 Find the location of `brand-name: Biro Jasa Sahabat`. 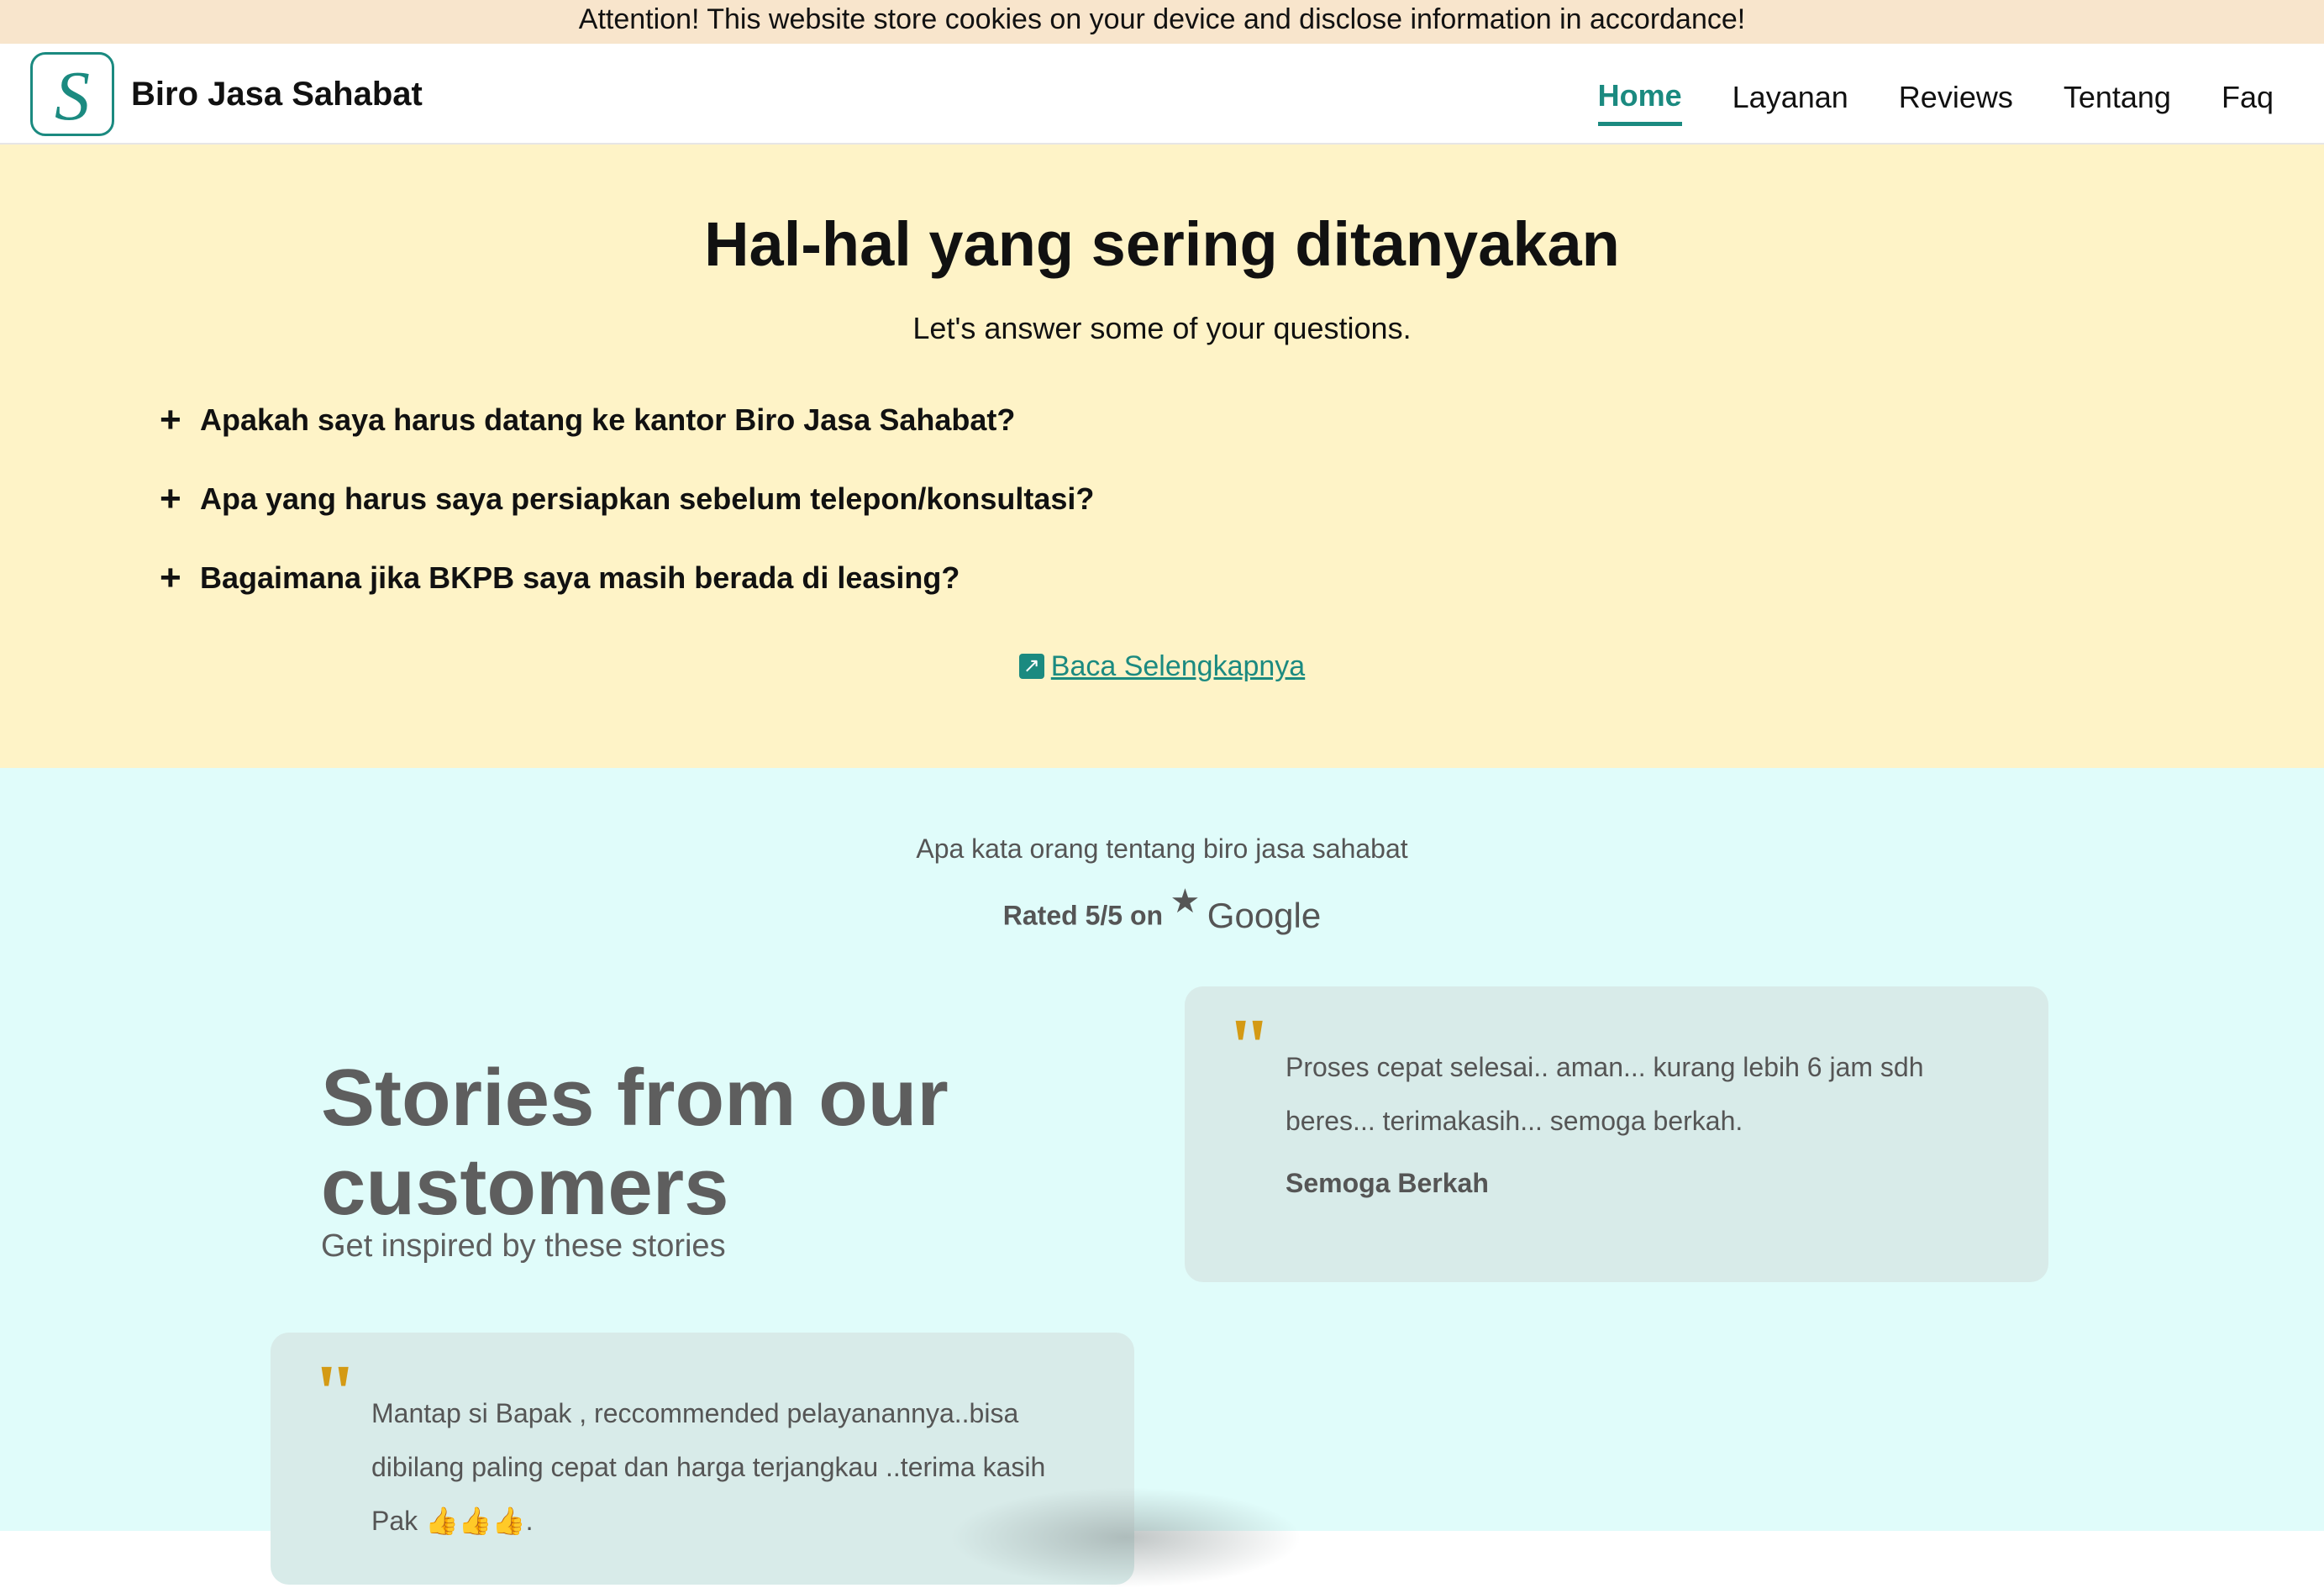

brand-name: Biro Jasa Sahabat is located at coordinates (277, 94).